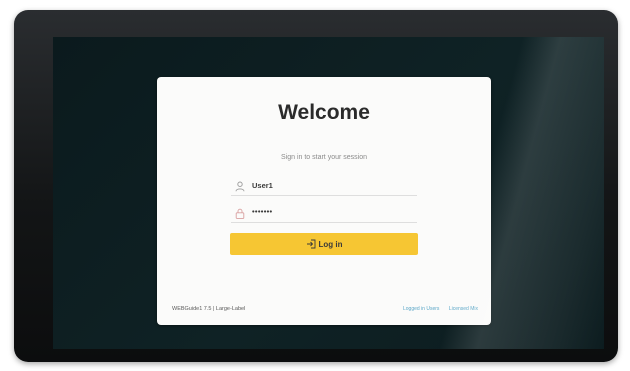  What do you see at coordinates (324, 187) in the screenshot?
I see `username-field: User1` at bounding box center [324, 187].